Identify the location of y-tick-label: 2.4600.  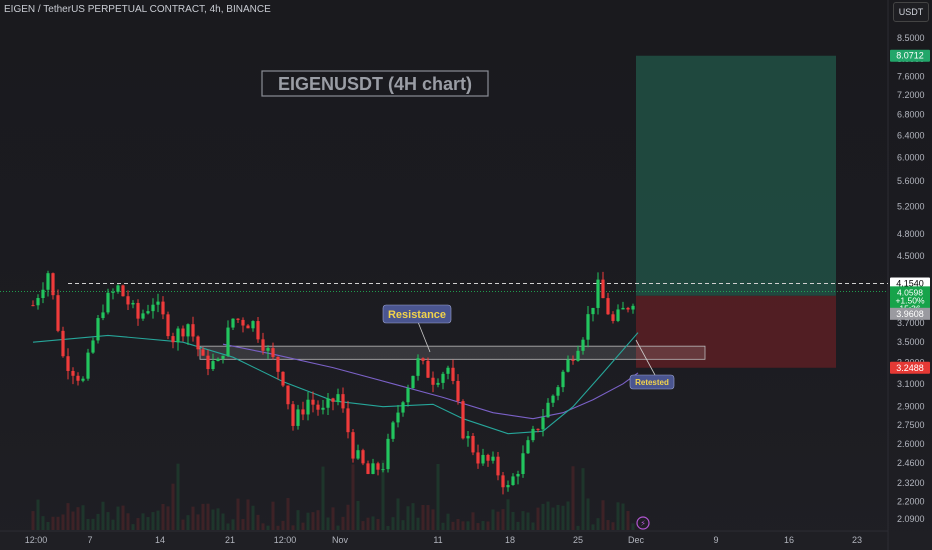
(911, 463).